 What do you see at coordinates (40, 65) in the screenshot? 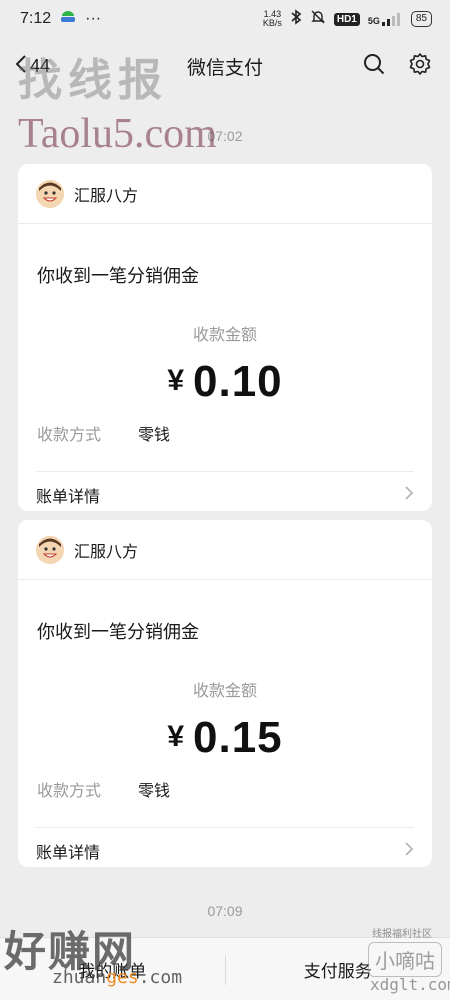
I see `unread-count: 44` at bounding box center [40, 65].